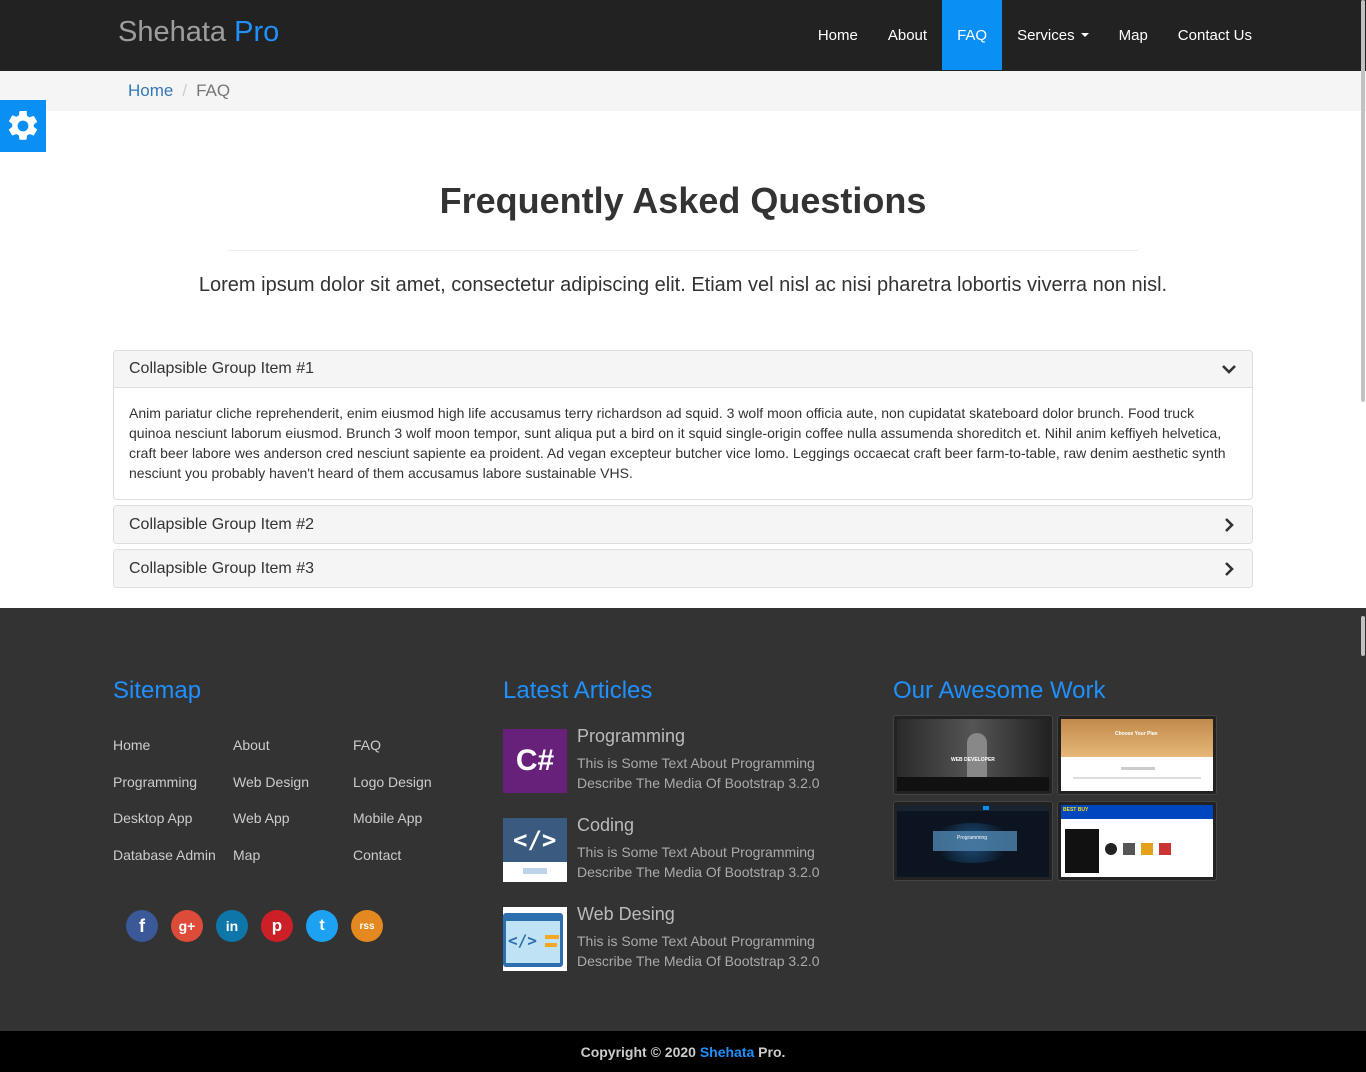  What do you see at coordinates (377, 855) in the screenshot?
I see `sitemap-link-contact: Contact` at bounding box center [377, 855].